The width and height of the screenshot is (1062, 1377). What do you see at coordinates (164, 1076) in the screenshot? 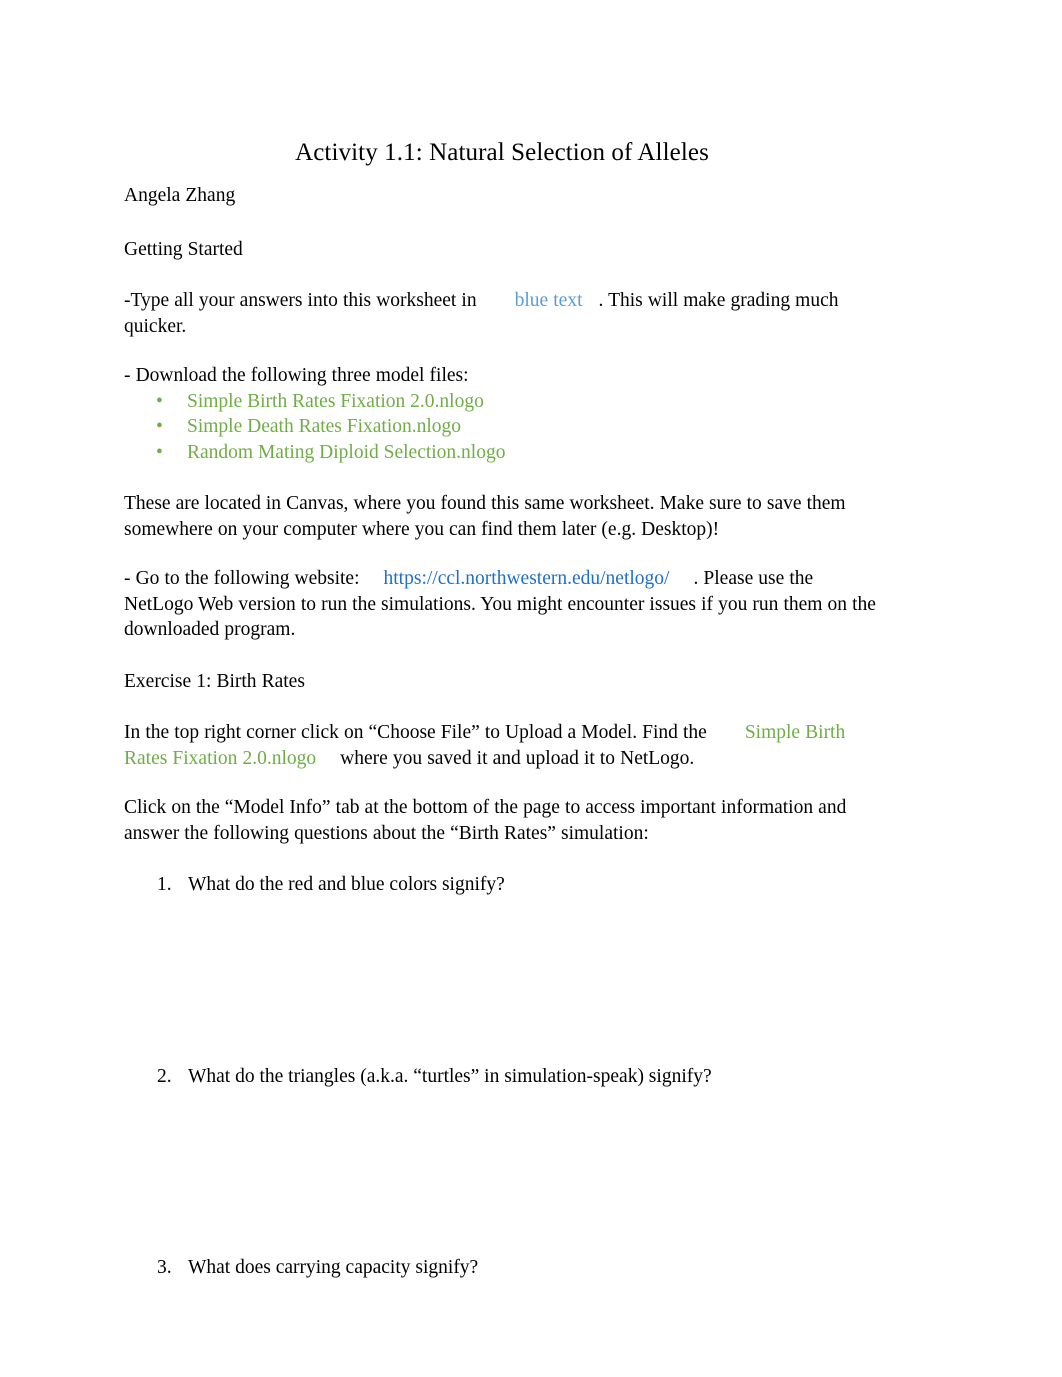
I see `question-number: 2.` at bounding box center [164, 1076].